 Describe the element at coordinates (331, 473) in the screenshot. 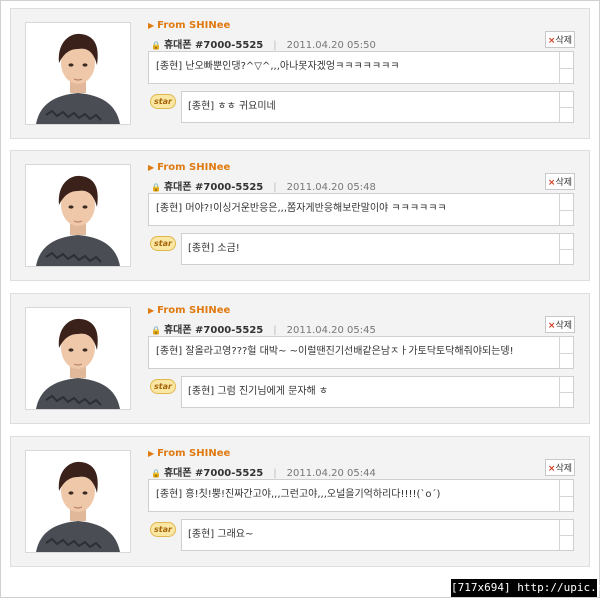

I see `message-date: 2011.04.20 05:44` at that location.